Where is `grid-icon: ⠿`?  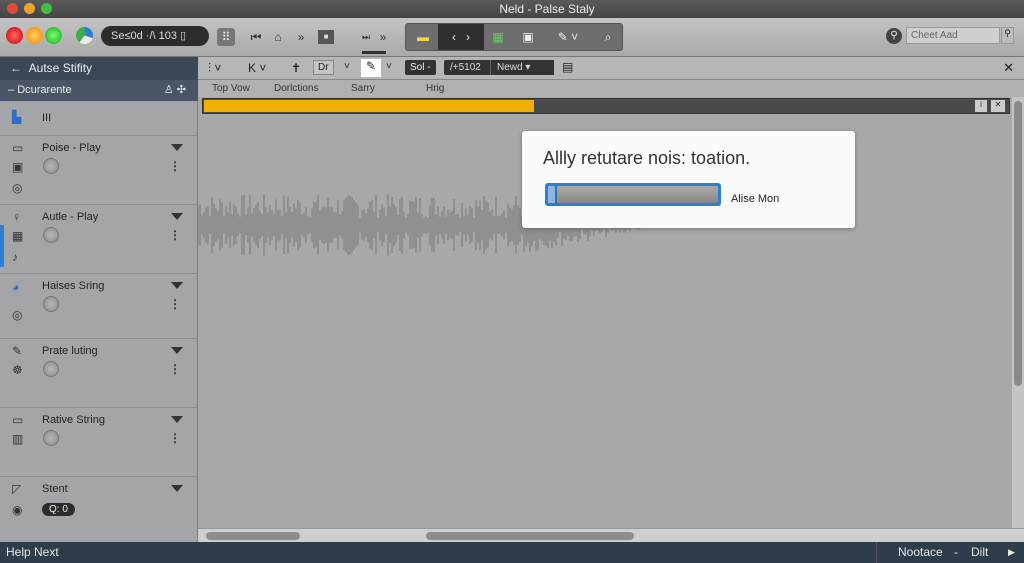 grid-icon: ⠿ is located at coordinates (226, 37).